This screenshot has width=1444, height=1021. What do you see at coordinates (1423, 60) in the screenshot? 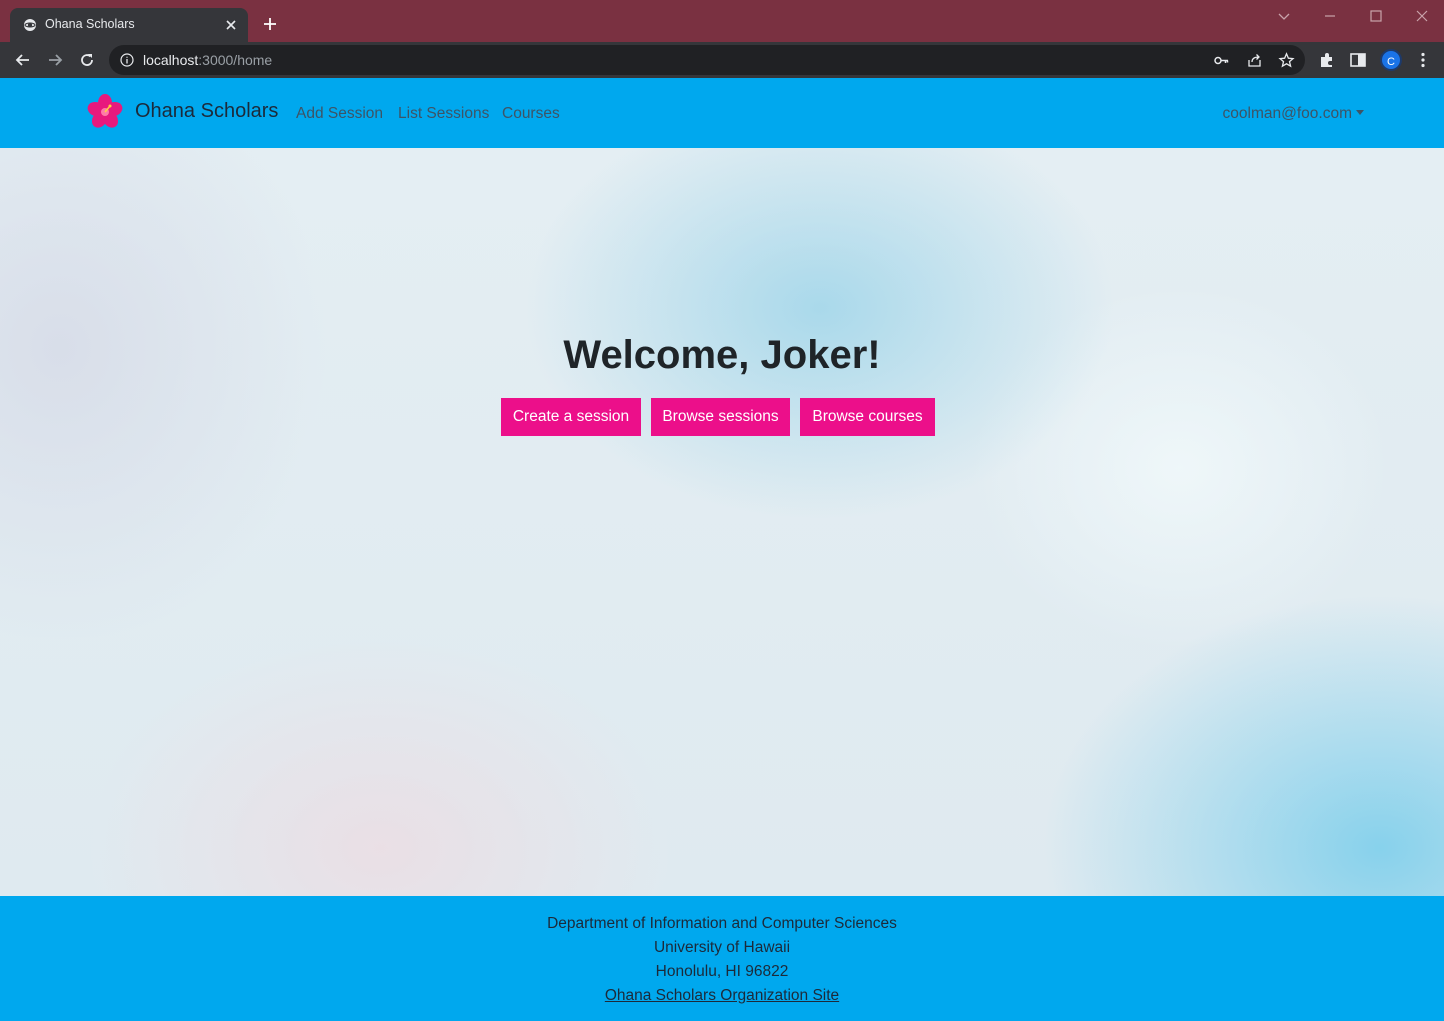
I see `menu-kebab-icon` at bounding box center [1423, 60].